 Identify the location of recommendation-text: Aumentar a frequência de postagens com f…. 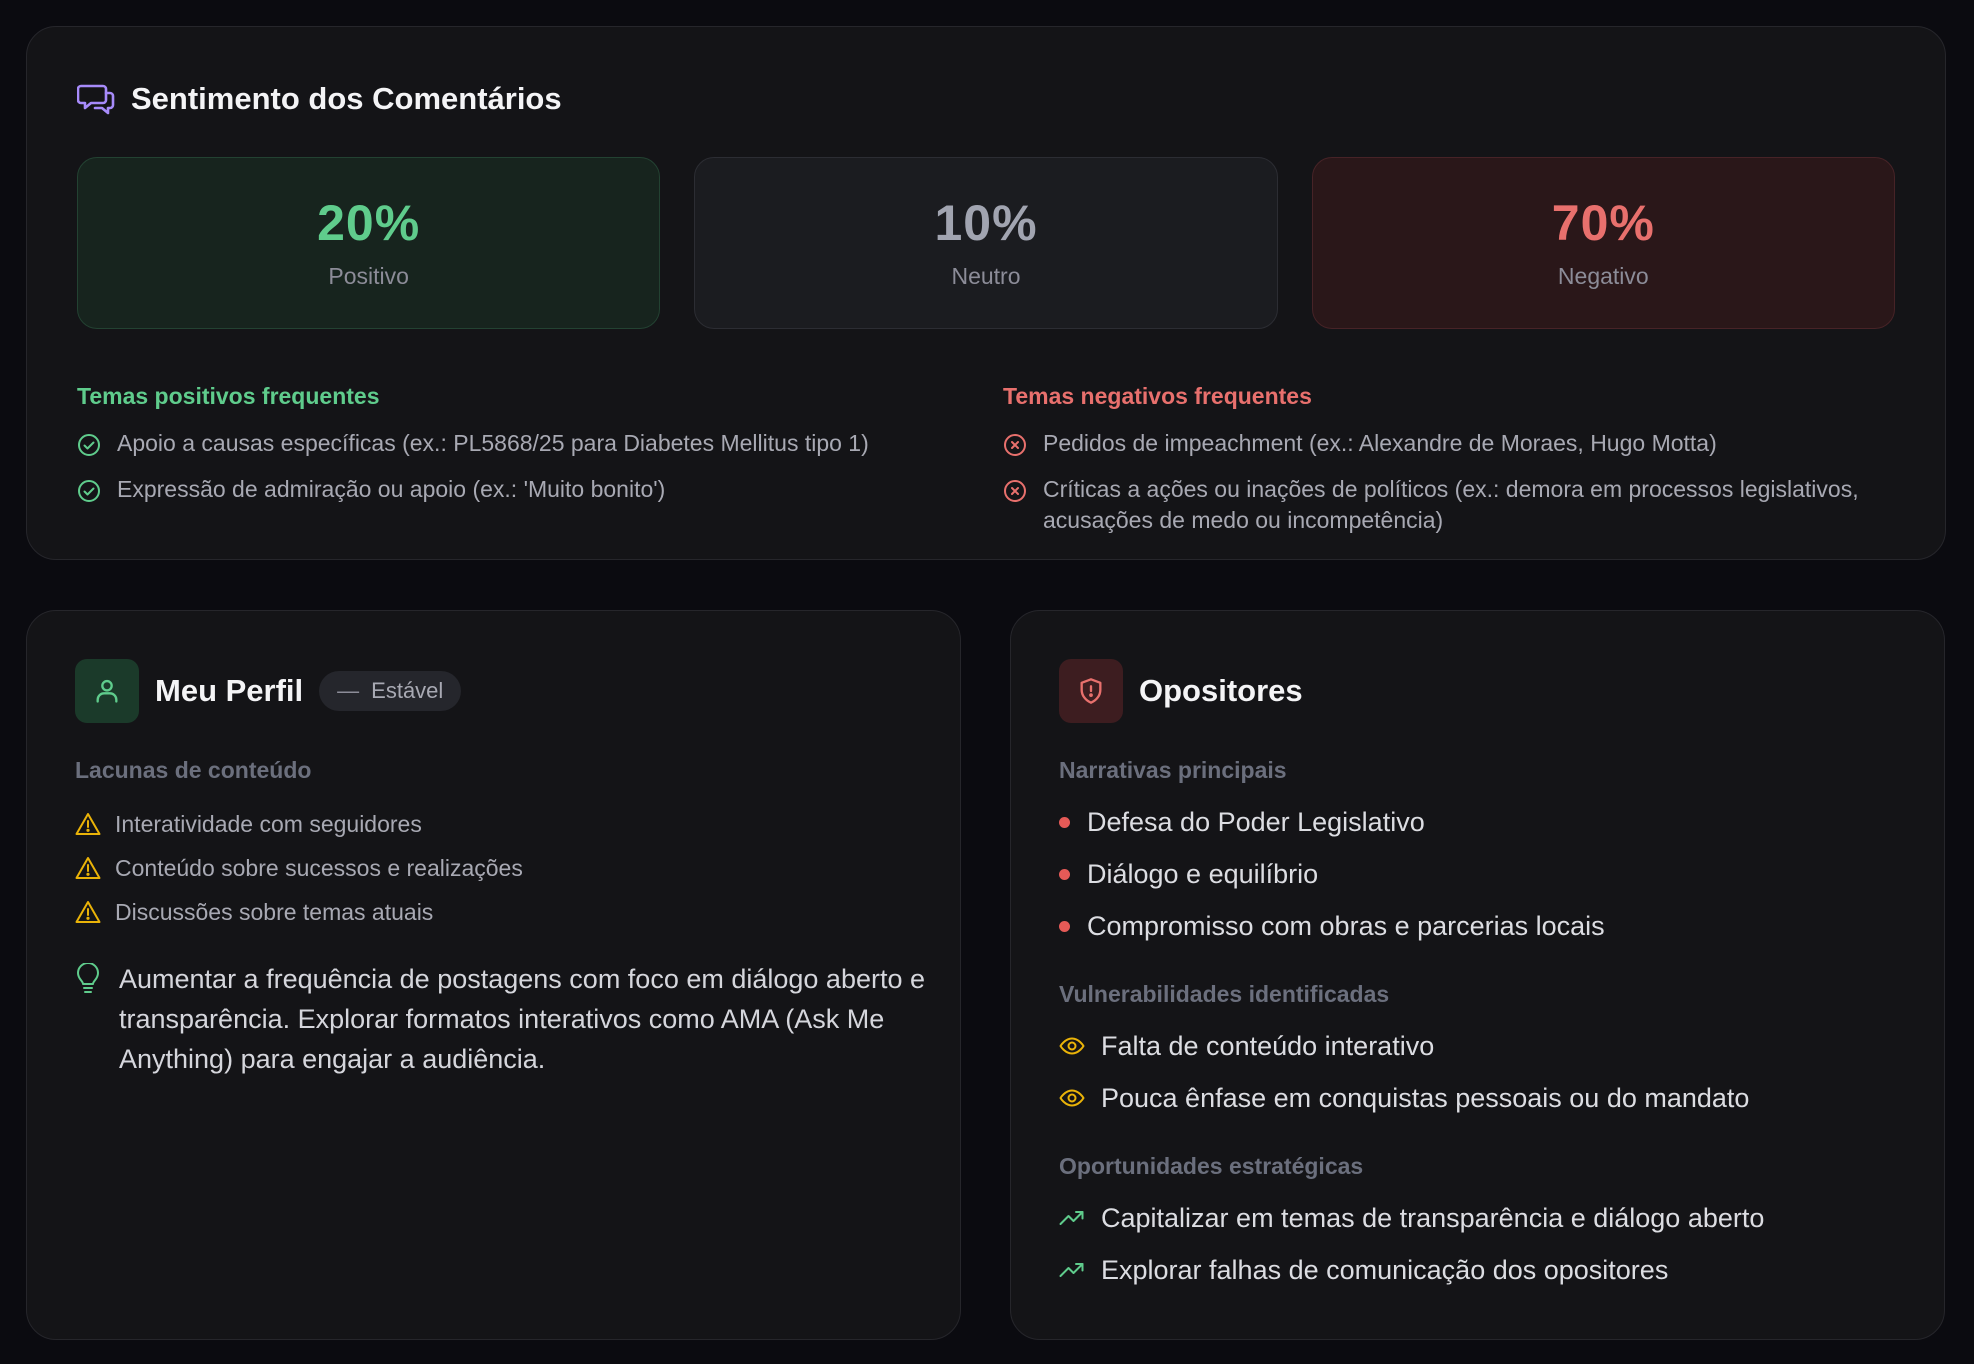
(522, 1019).